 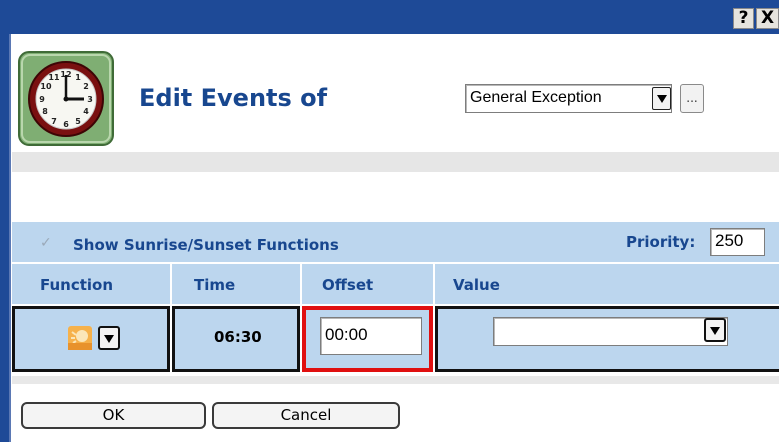 What do you see at coordinates (206, 245) in the screenshot?
I see `show-sunrise-label: Show Sunrise/Sunset Functions` at bounding box center [206, 245].